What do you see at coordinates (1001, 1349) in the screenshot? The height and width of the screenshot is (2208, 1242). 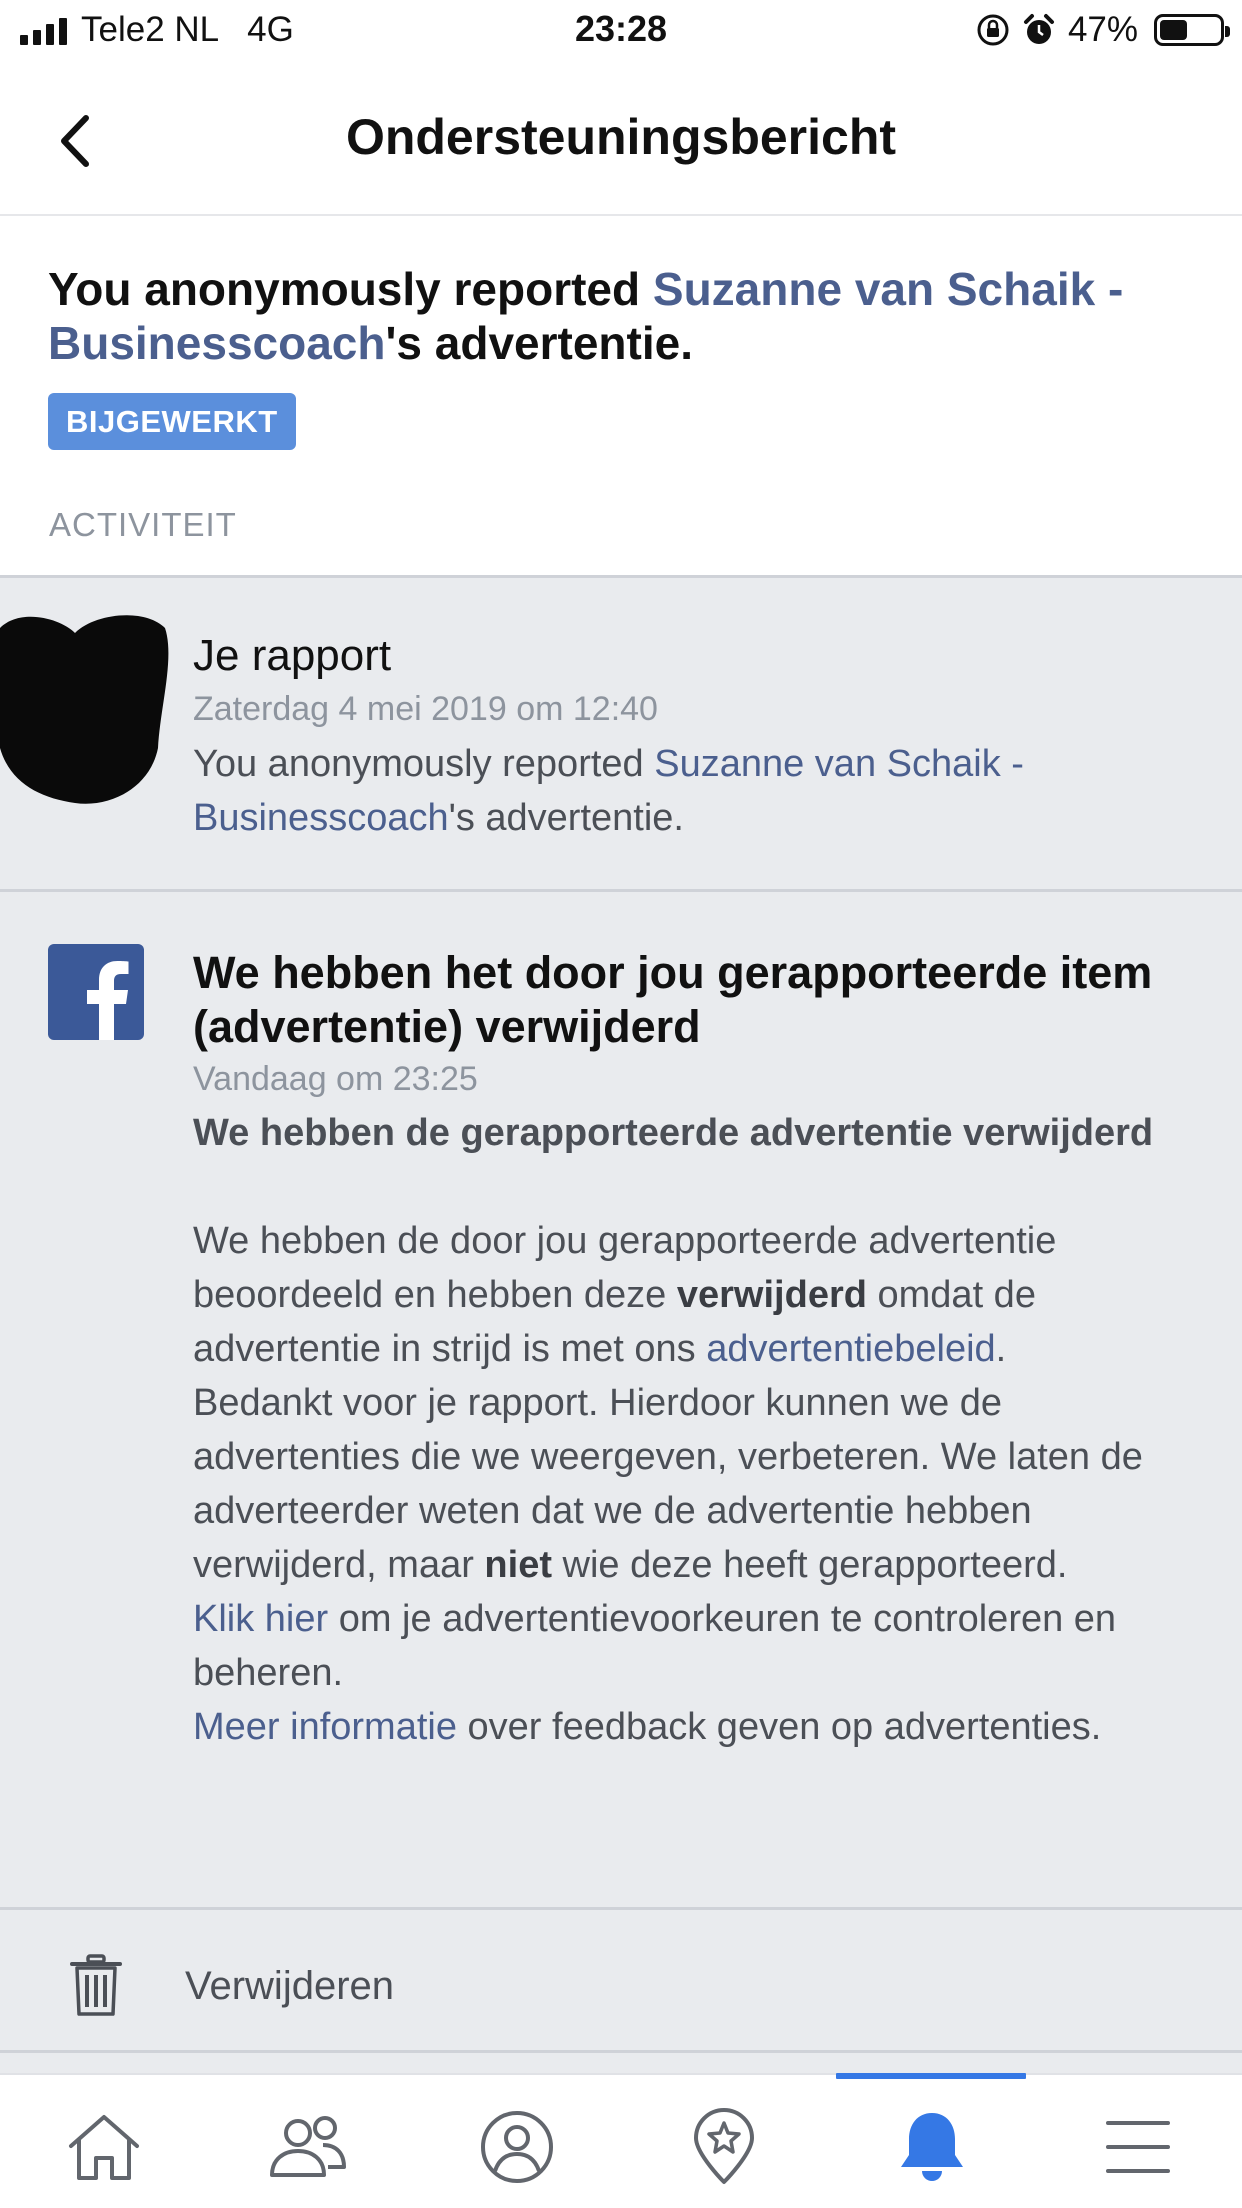 I see `p1-text-3: .` at bounding box center [1001, 1349].